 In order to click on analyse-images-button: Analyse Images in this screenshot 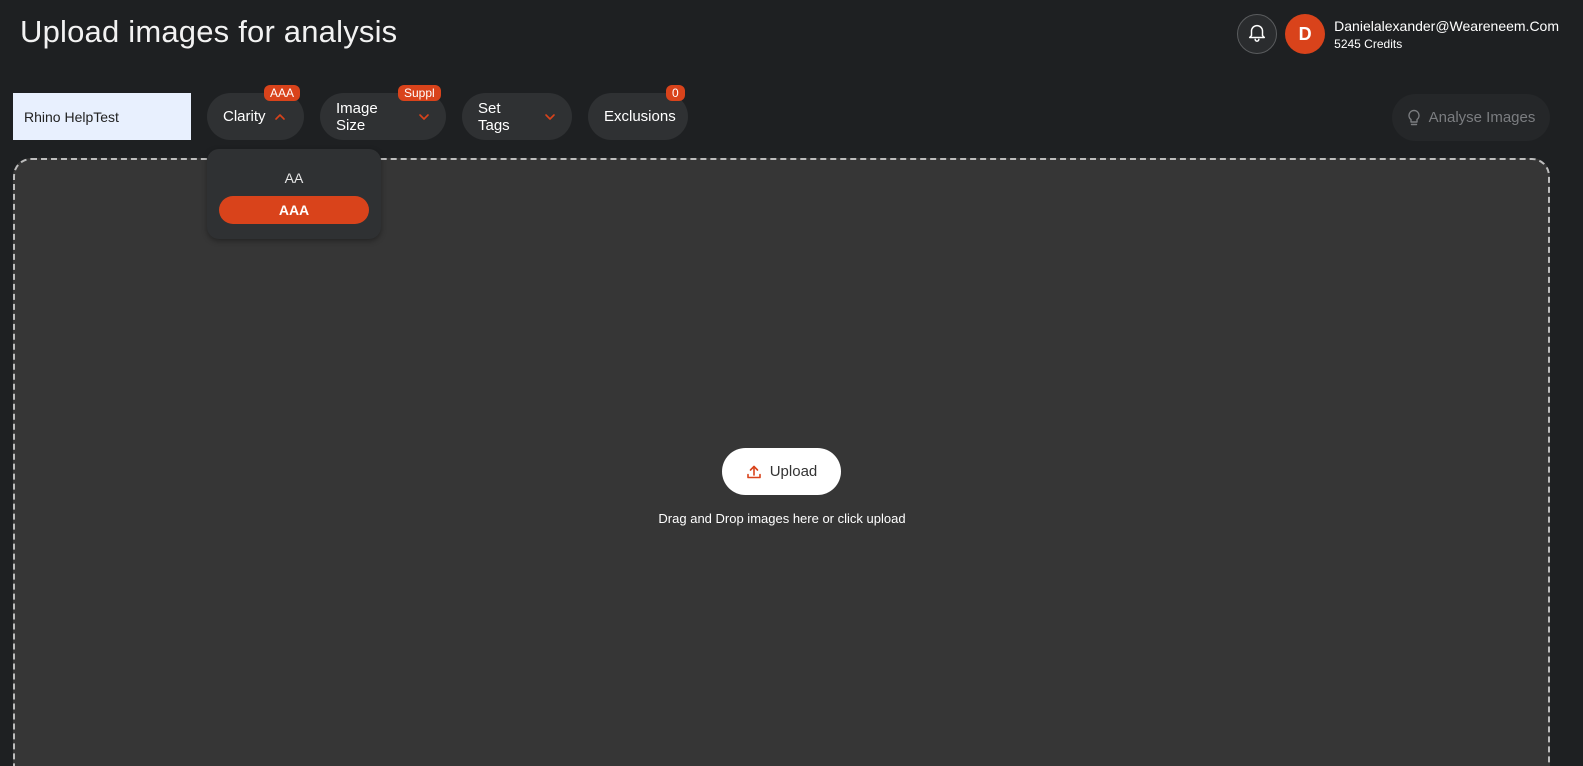, I will do `click(1471, 117)`.